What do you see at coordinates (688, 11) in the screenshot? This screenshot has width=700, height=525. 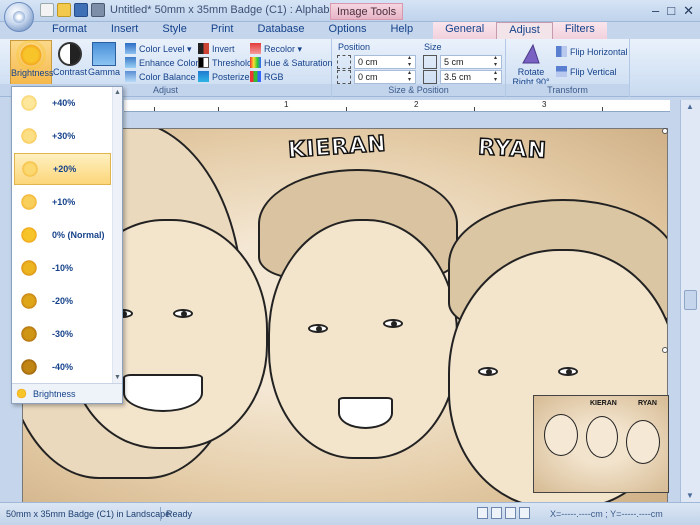 I see `close-icon: ✕` at bounding box center [688, 11].